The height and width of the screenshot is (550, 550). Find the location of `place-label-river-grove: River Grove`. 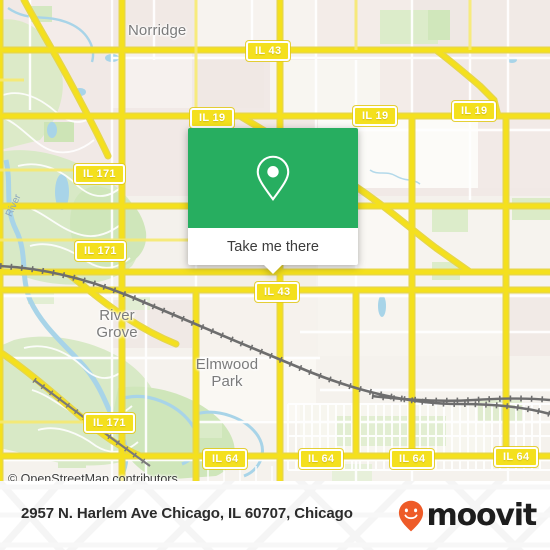

place-label-river-grove: River Grove is located at coordinates (117, 324).